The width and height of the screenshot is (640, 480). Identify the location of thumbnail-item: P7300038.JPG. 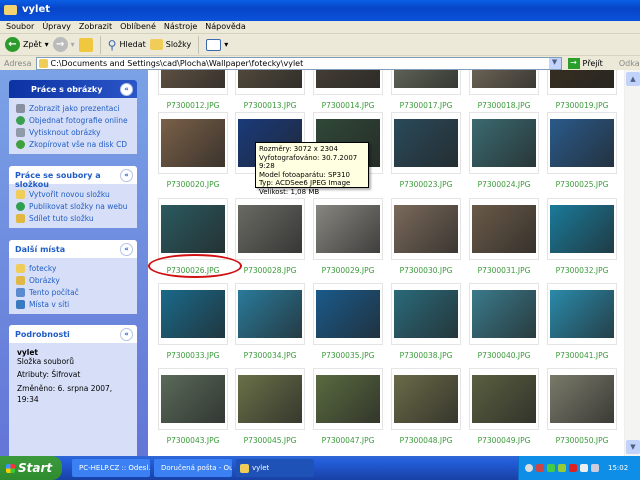
(426, 321).